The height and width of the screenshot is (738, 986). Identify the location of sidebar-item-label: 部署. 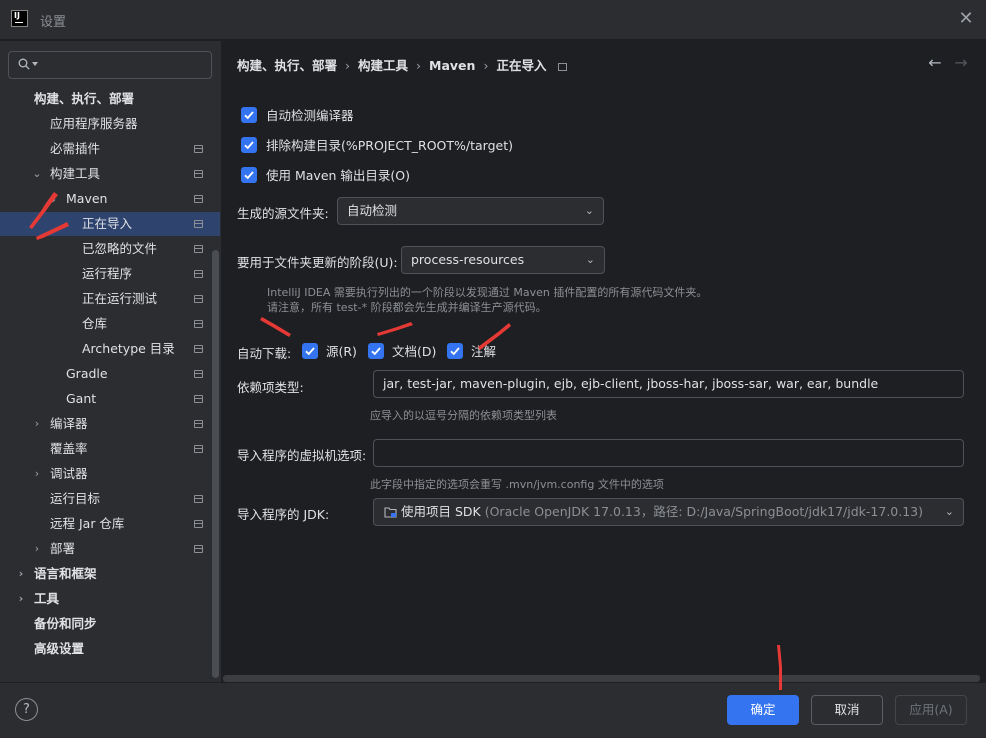
(63, 548).